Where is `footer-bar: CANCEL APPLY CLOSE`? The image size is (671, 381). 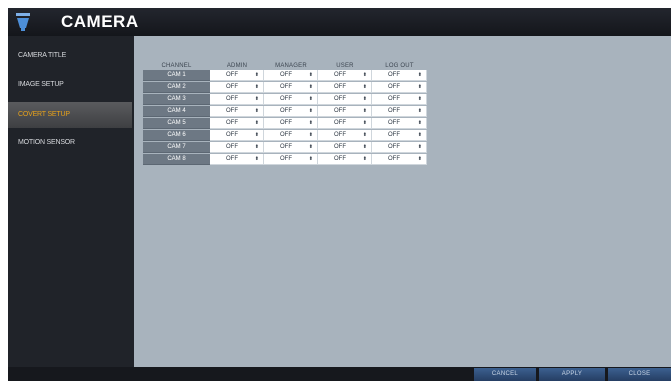 footer-bar: CANCEL APPLY CLOSE is located at coordinates (339, 374).